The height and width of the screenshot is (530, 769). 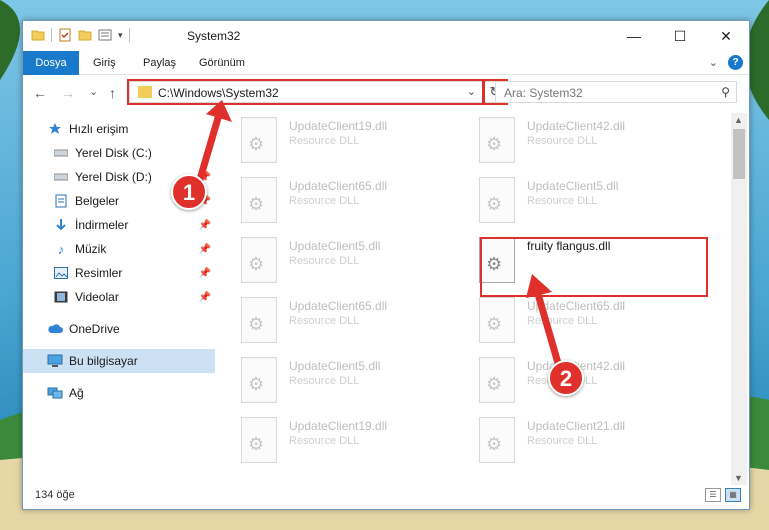 What do you see at coordinates (739, 154) in the screenshot?
I see `scroll-thumb` at bounding box center [739, 154].